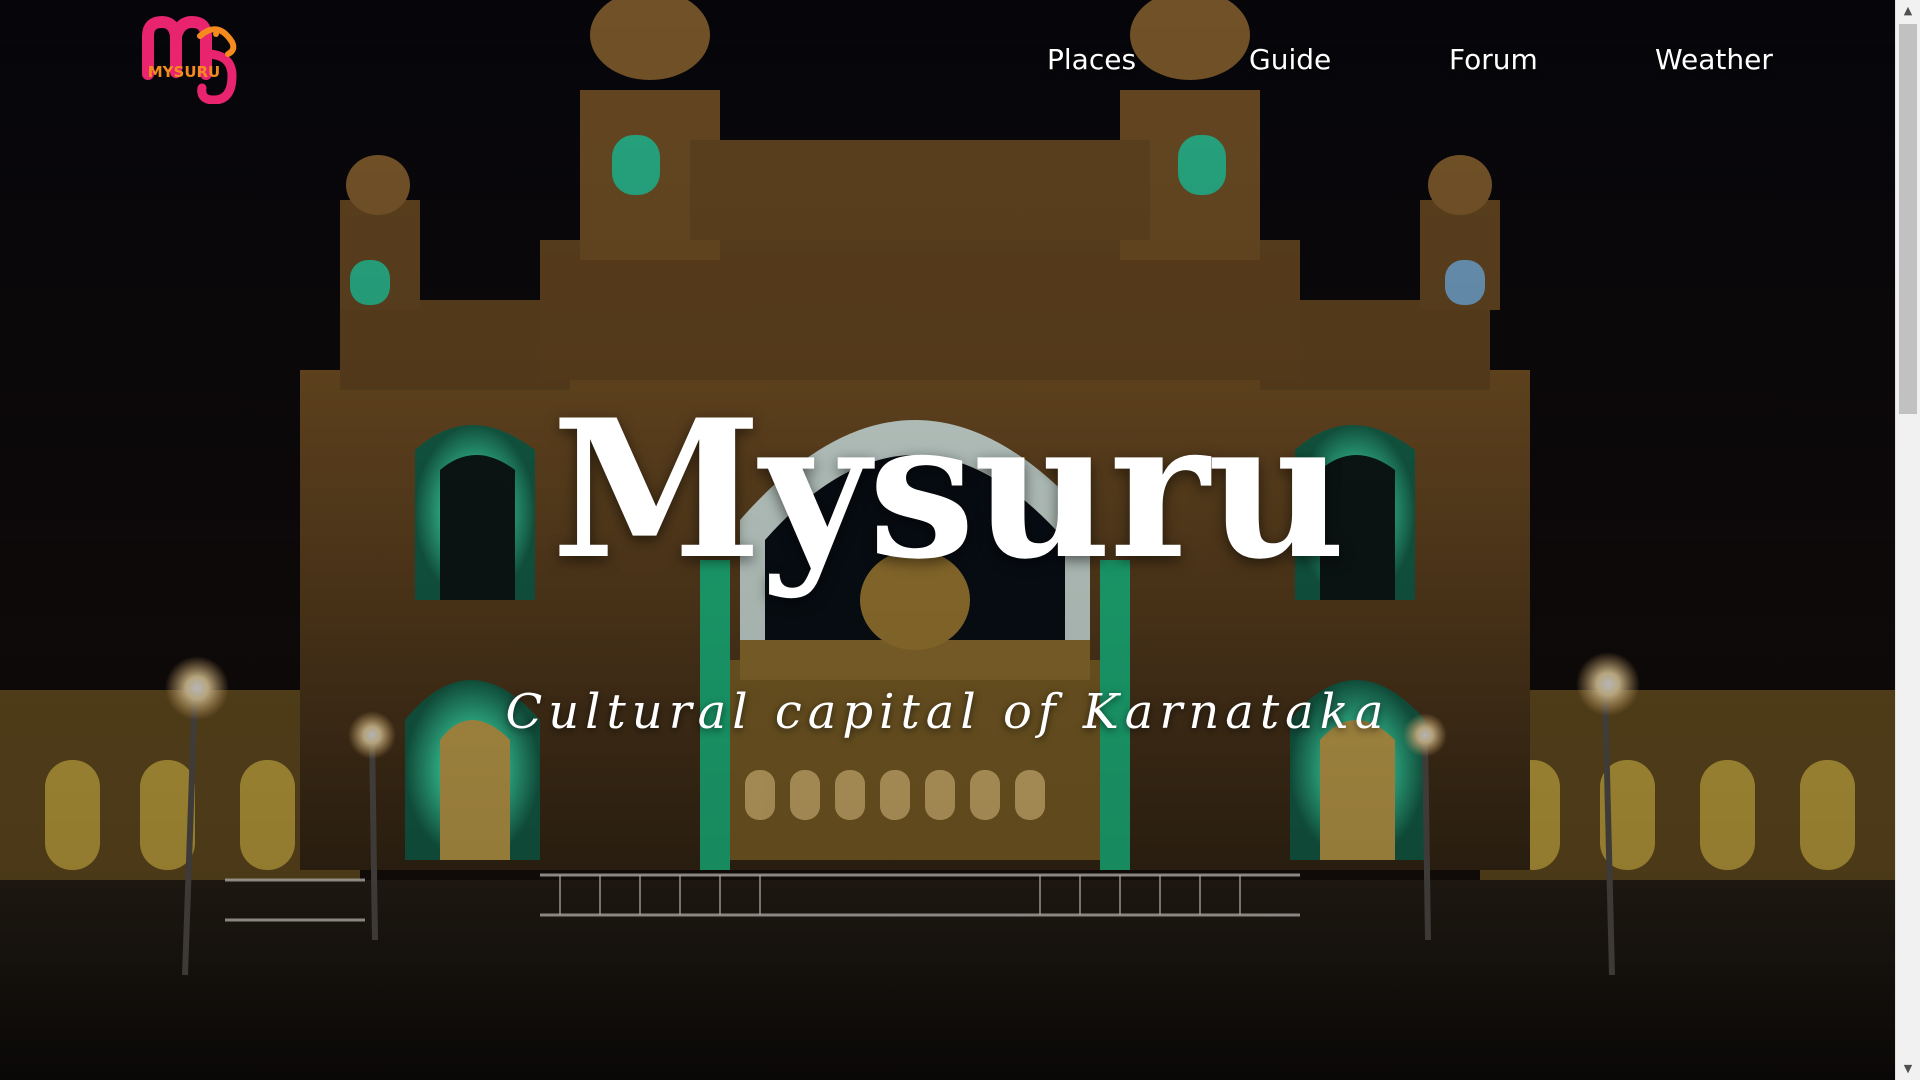 The height and width of the screenshot is (1080, 1920). I want to click on scrollbar-thumb, so click(1908, 219).